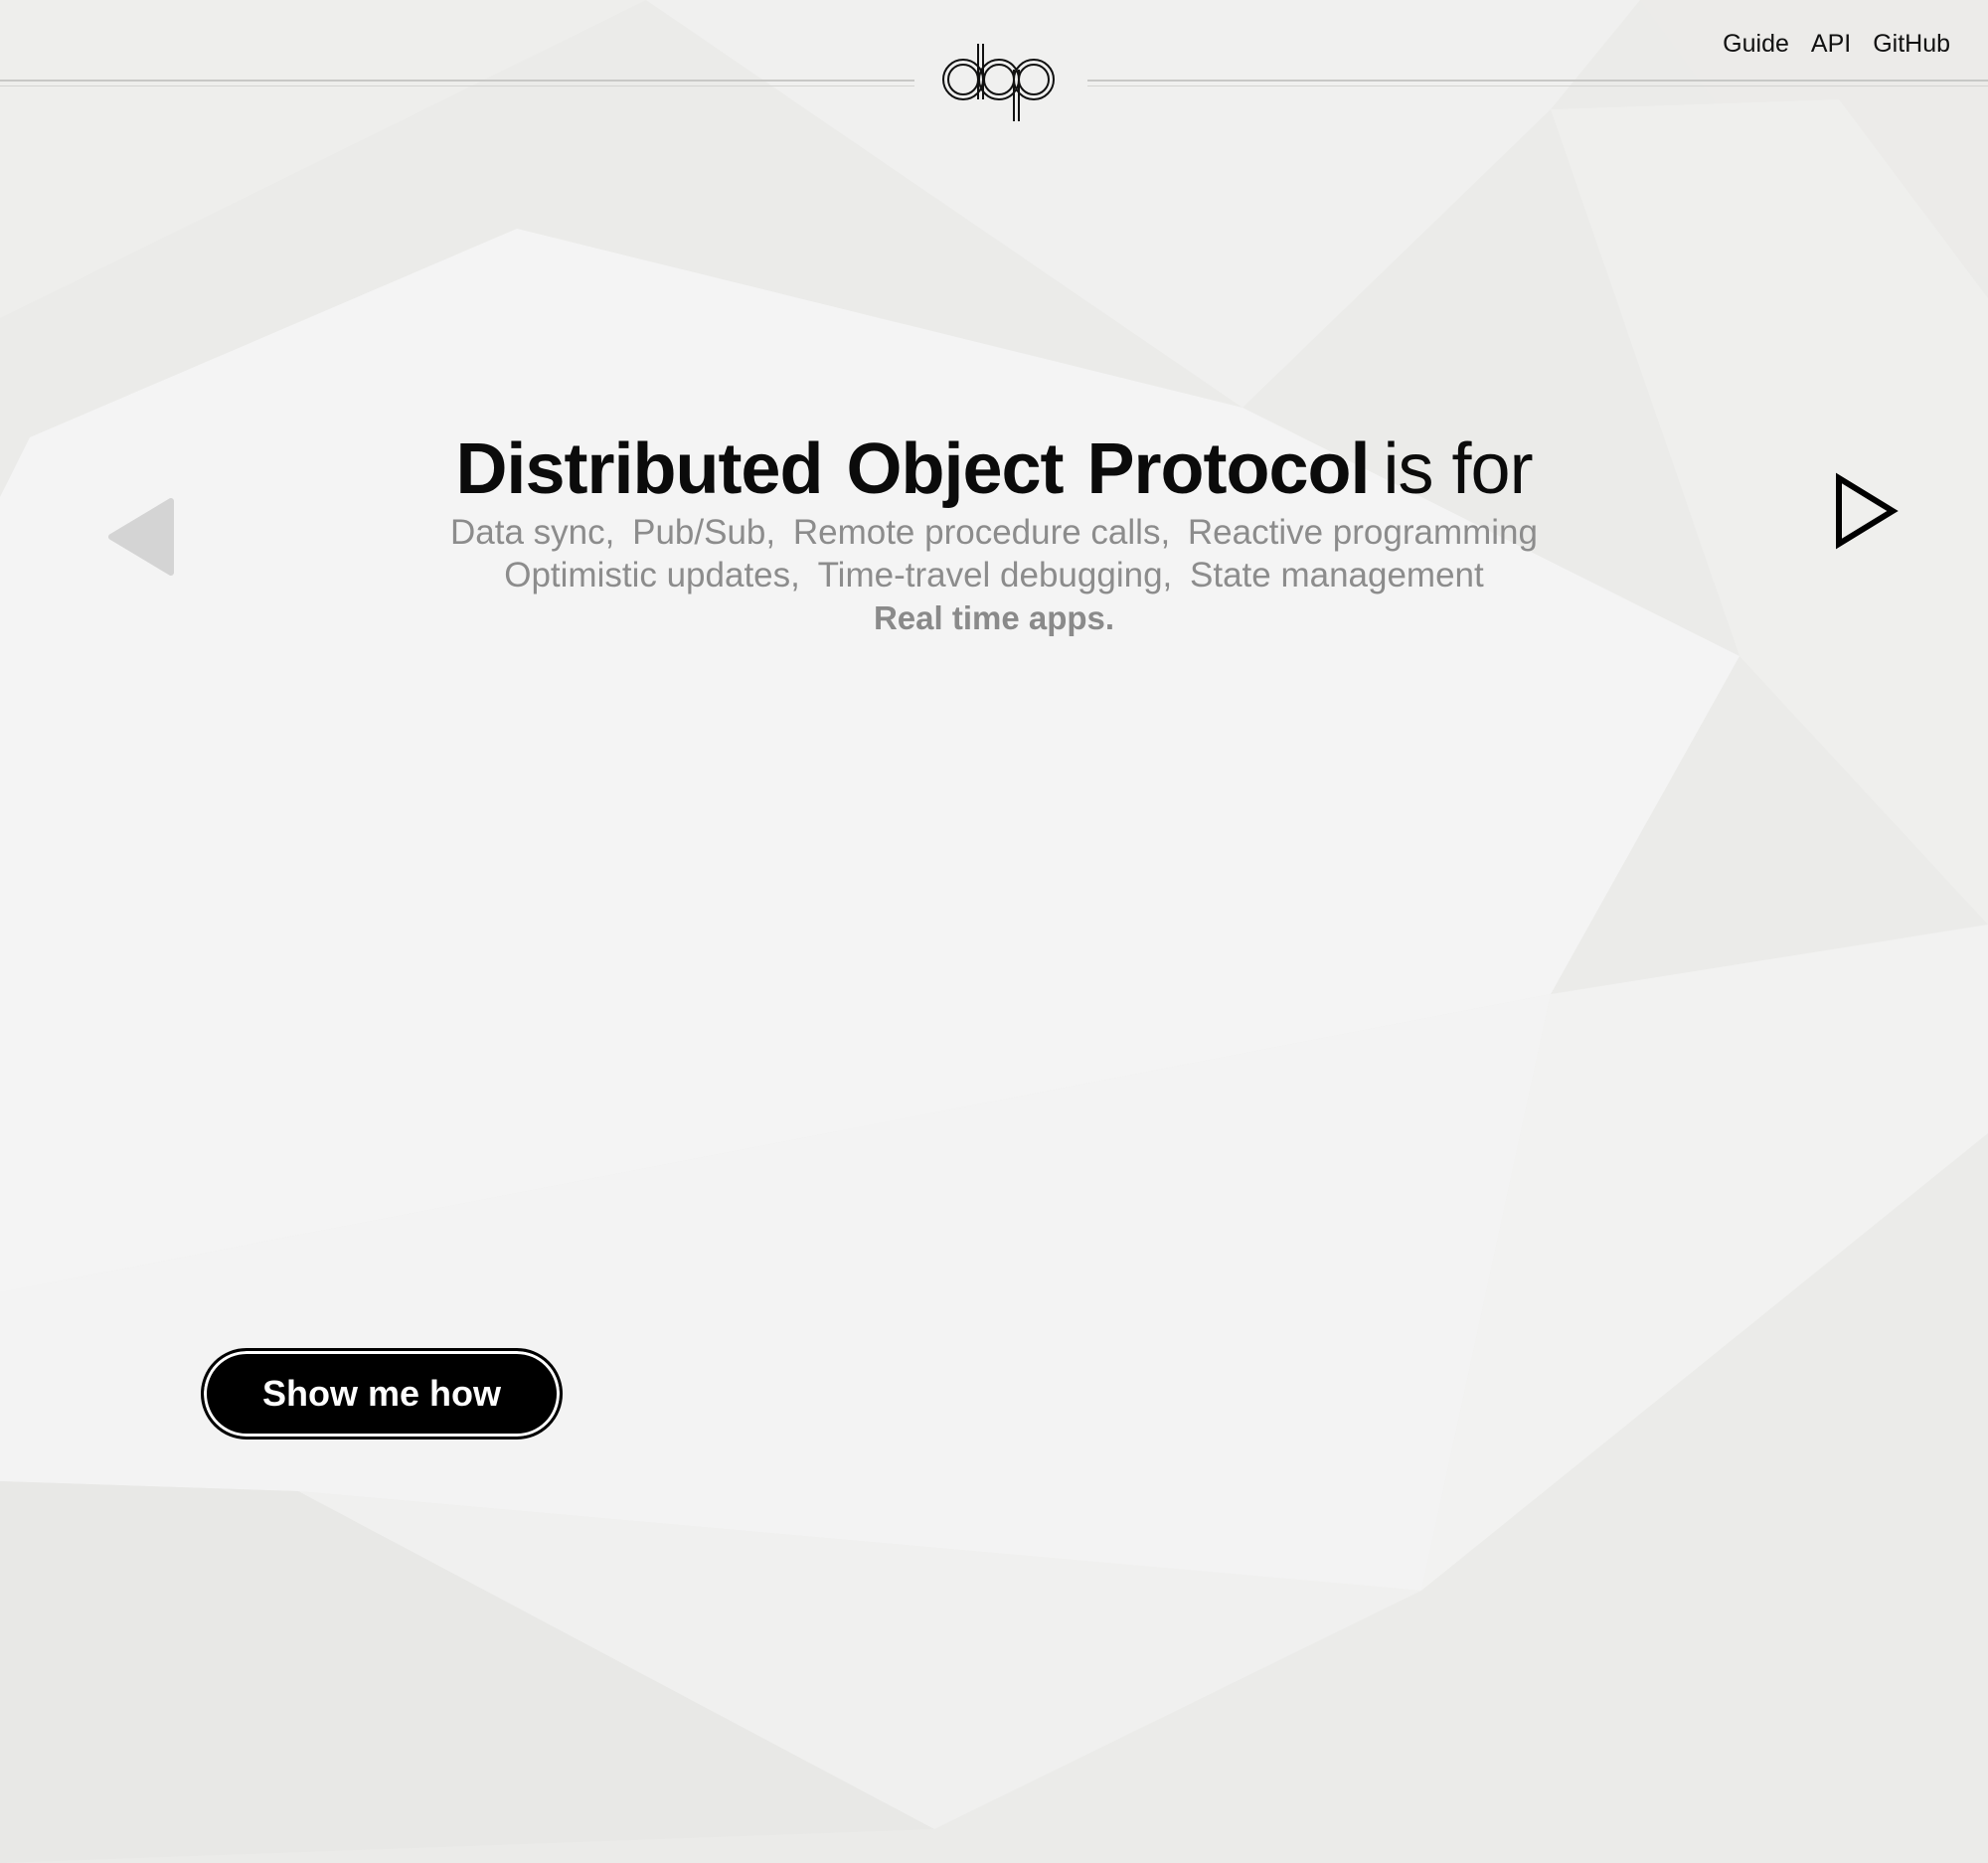 The width and height of the screenshot is (1988, 1863). Describe the element at coordinates (981, 532) in the screenshot. I see `feature-item: Remote procedure calls,` at that location.